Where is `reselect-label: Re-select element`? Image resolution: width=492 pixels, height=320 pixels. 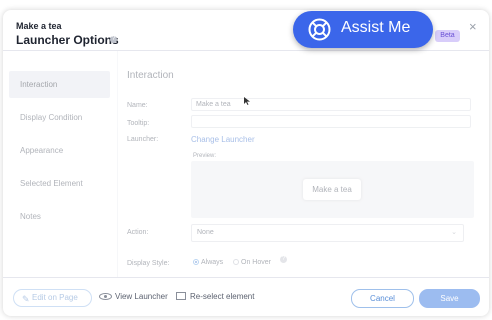
reselect-label: Re-select element is located at coordinates (222, 296).